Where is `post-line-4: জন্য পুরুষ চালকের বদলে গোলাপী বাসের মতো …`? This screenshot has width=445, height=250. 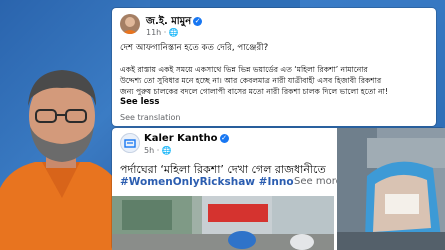
post-line-4: জন্য পুরুষ চালকের বদলে গোলাপী বাসের মতো … is located at coordinates (254, 91).